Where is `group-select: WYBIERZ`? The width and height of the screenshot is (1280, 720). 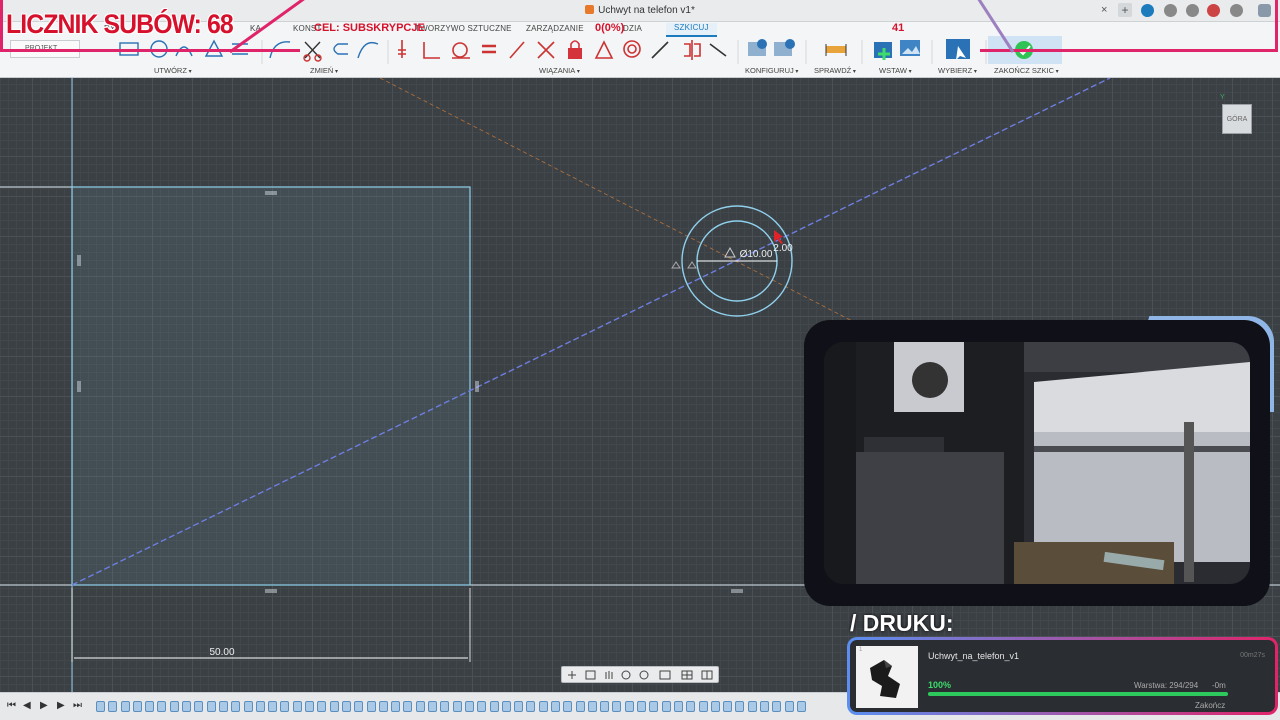
group-select: WYBIERZ is located at coordinates (957, 70).